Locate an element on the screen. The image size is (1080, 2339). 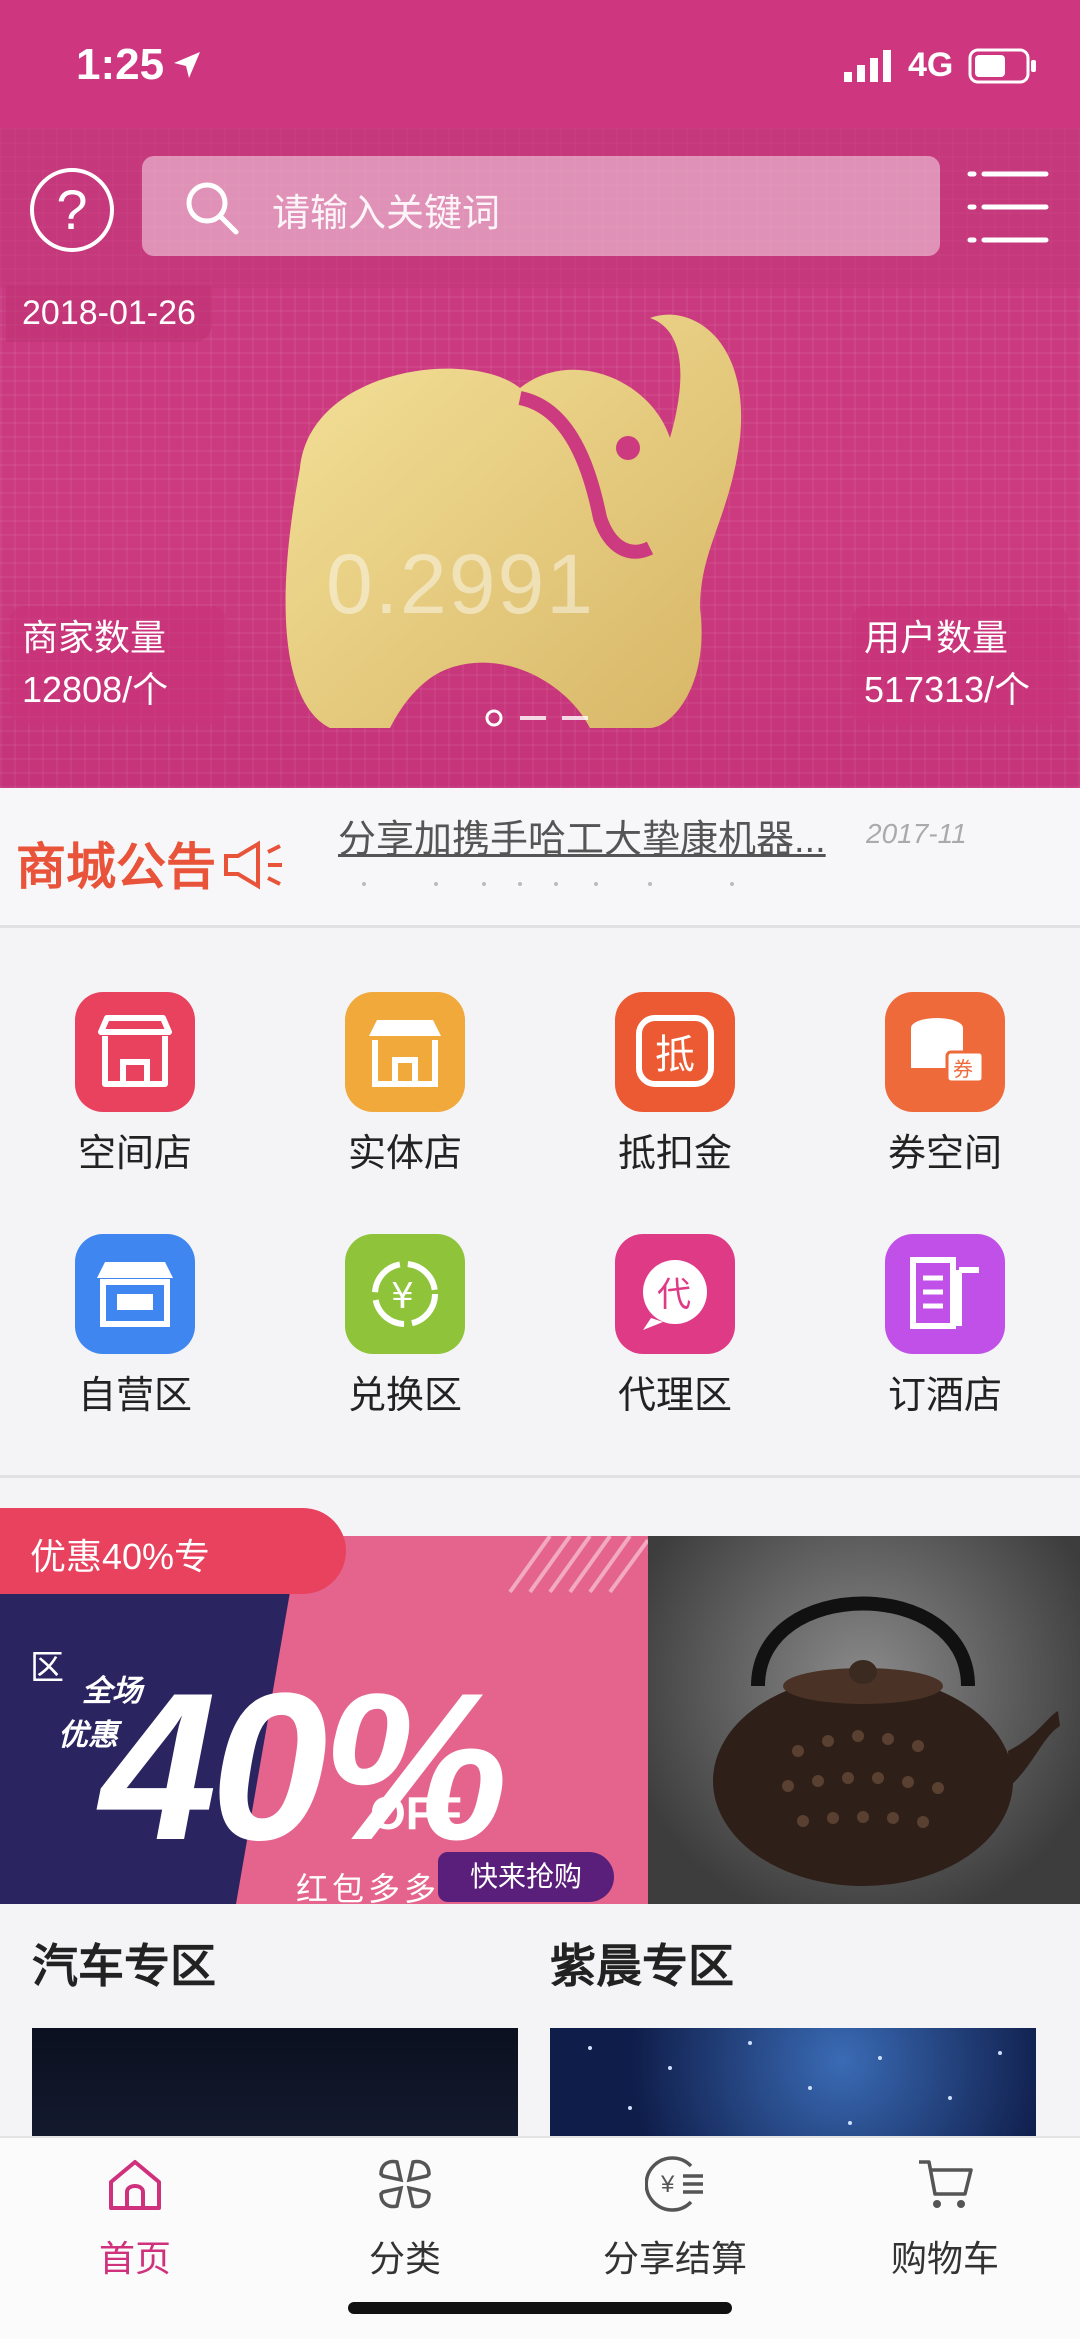
category-item: 订酒店 is located at coordinates (945, 1295).